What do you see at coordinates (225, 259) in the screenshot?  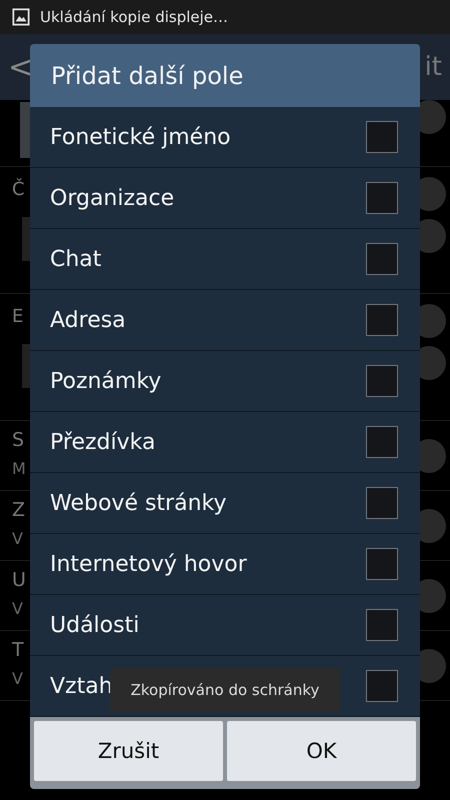 I see `option-row: Chat` at bounding box center [225, 259].